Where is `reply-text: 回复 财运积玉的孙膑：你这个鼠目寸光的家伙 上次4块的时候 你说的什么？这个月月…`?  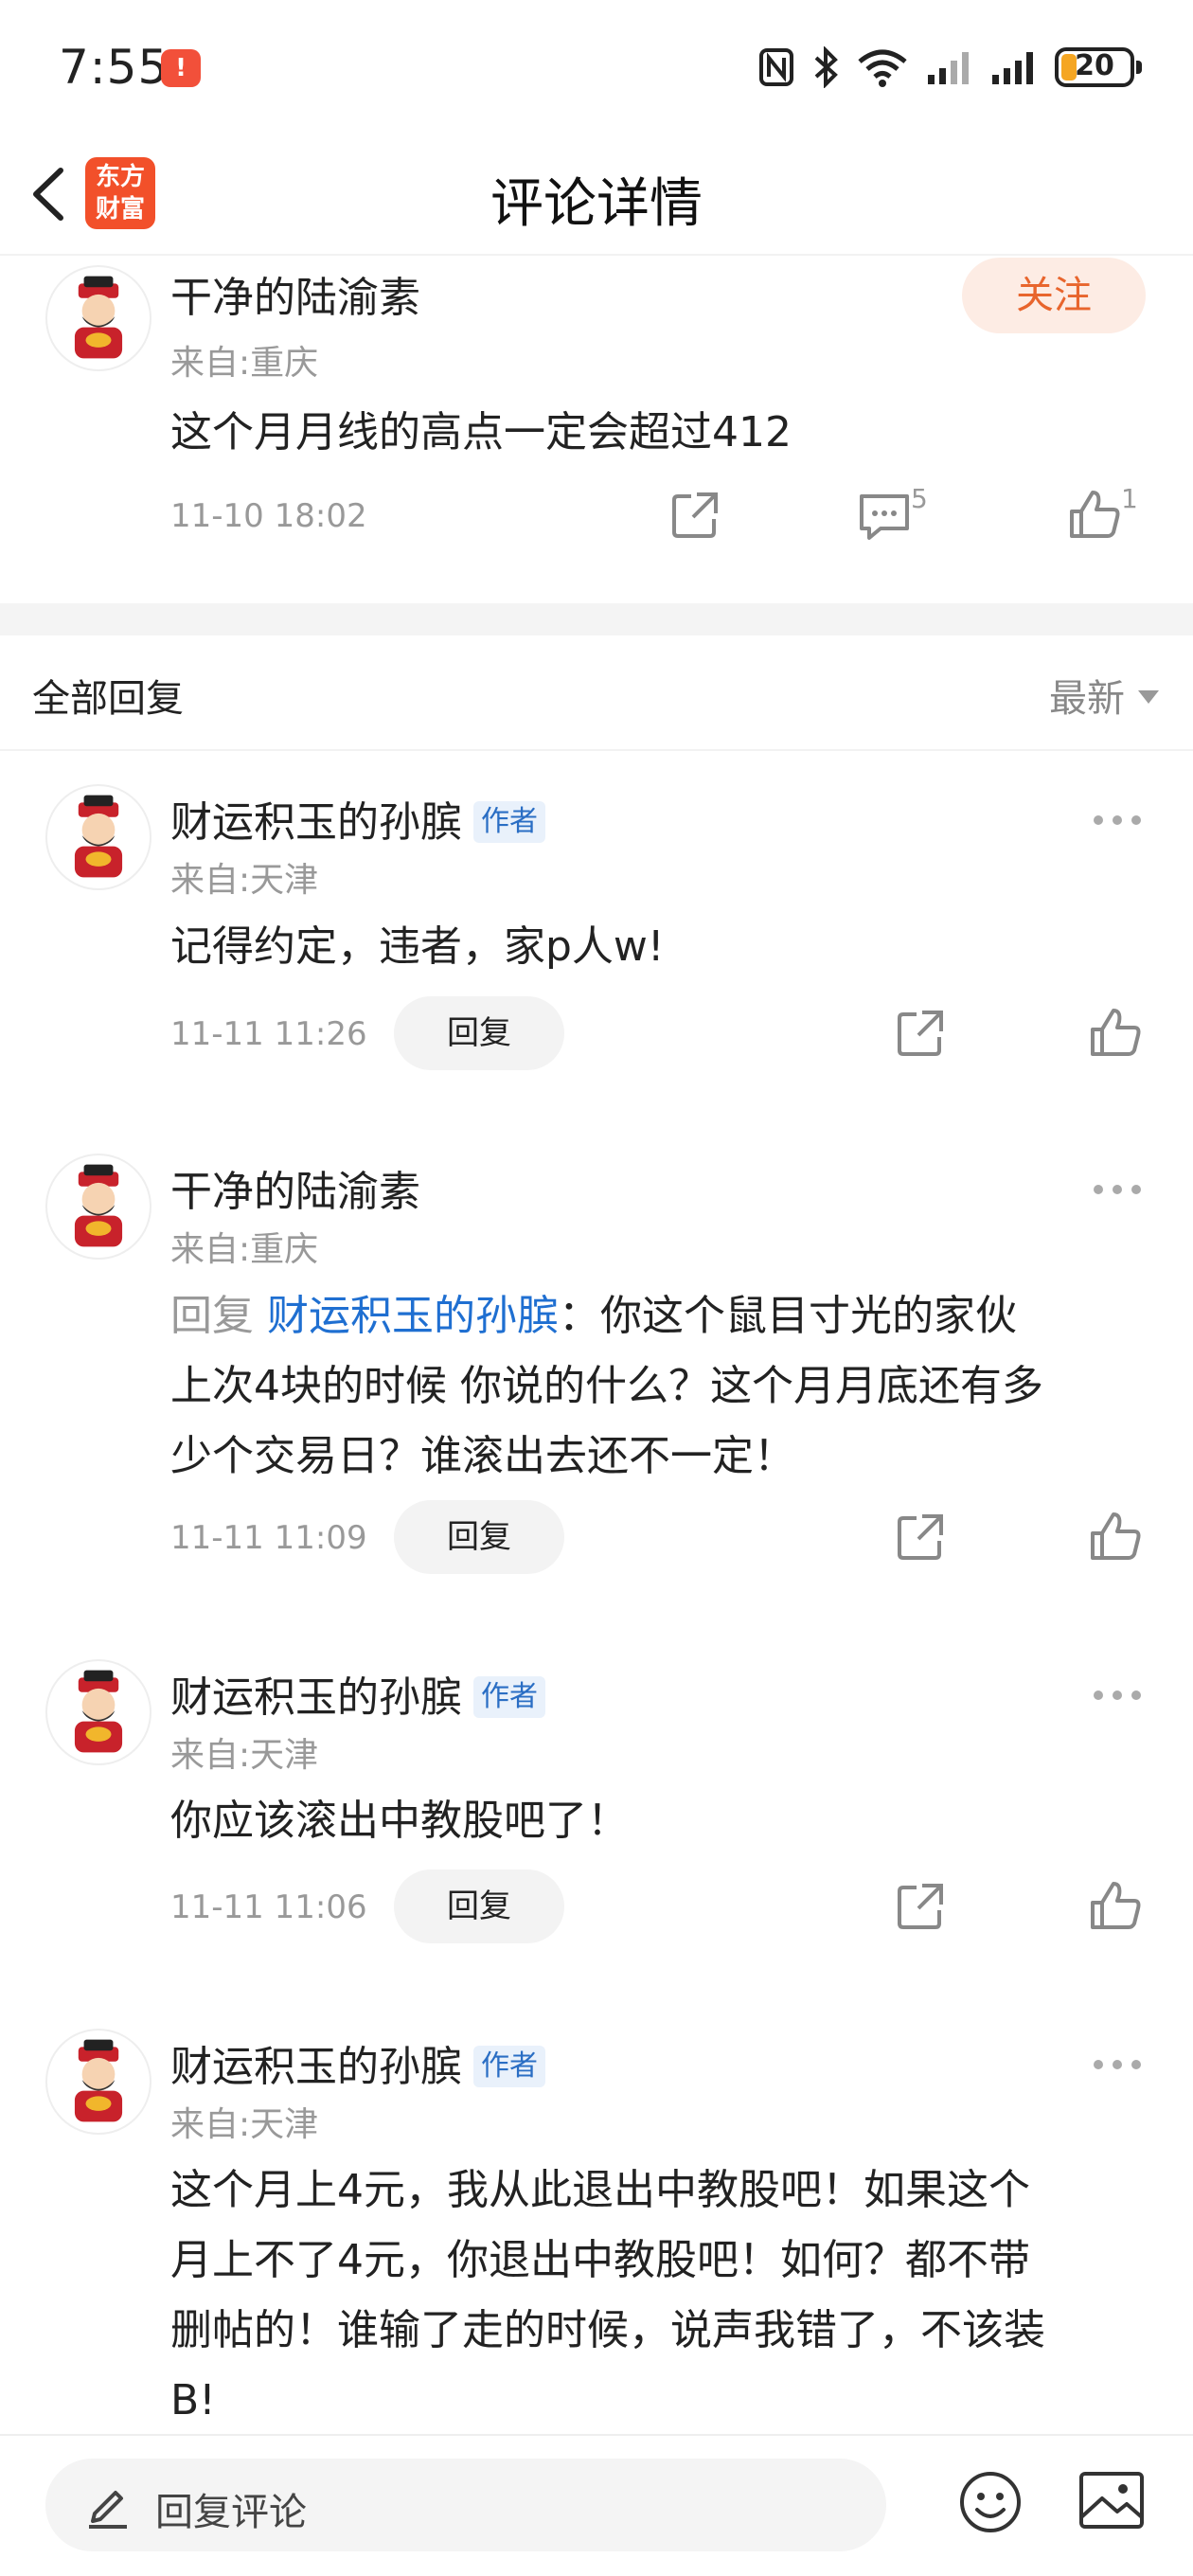 reply-text: 回复 财运积玉的孙膑：你这个鼠目寸光的家伙 上次4块的时候 你说的什么？这个月月… is located at coordinates (662, 1386).